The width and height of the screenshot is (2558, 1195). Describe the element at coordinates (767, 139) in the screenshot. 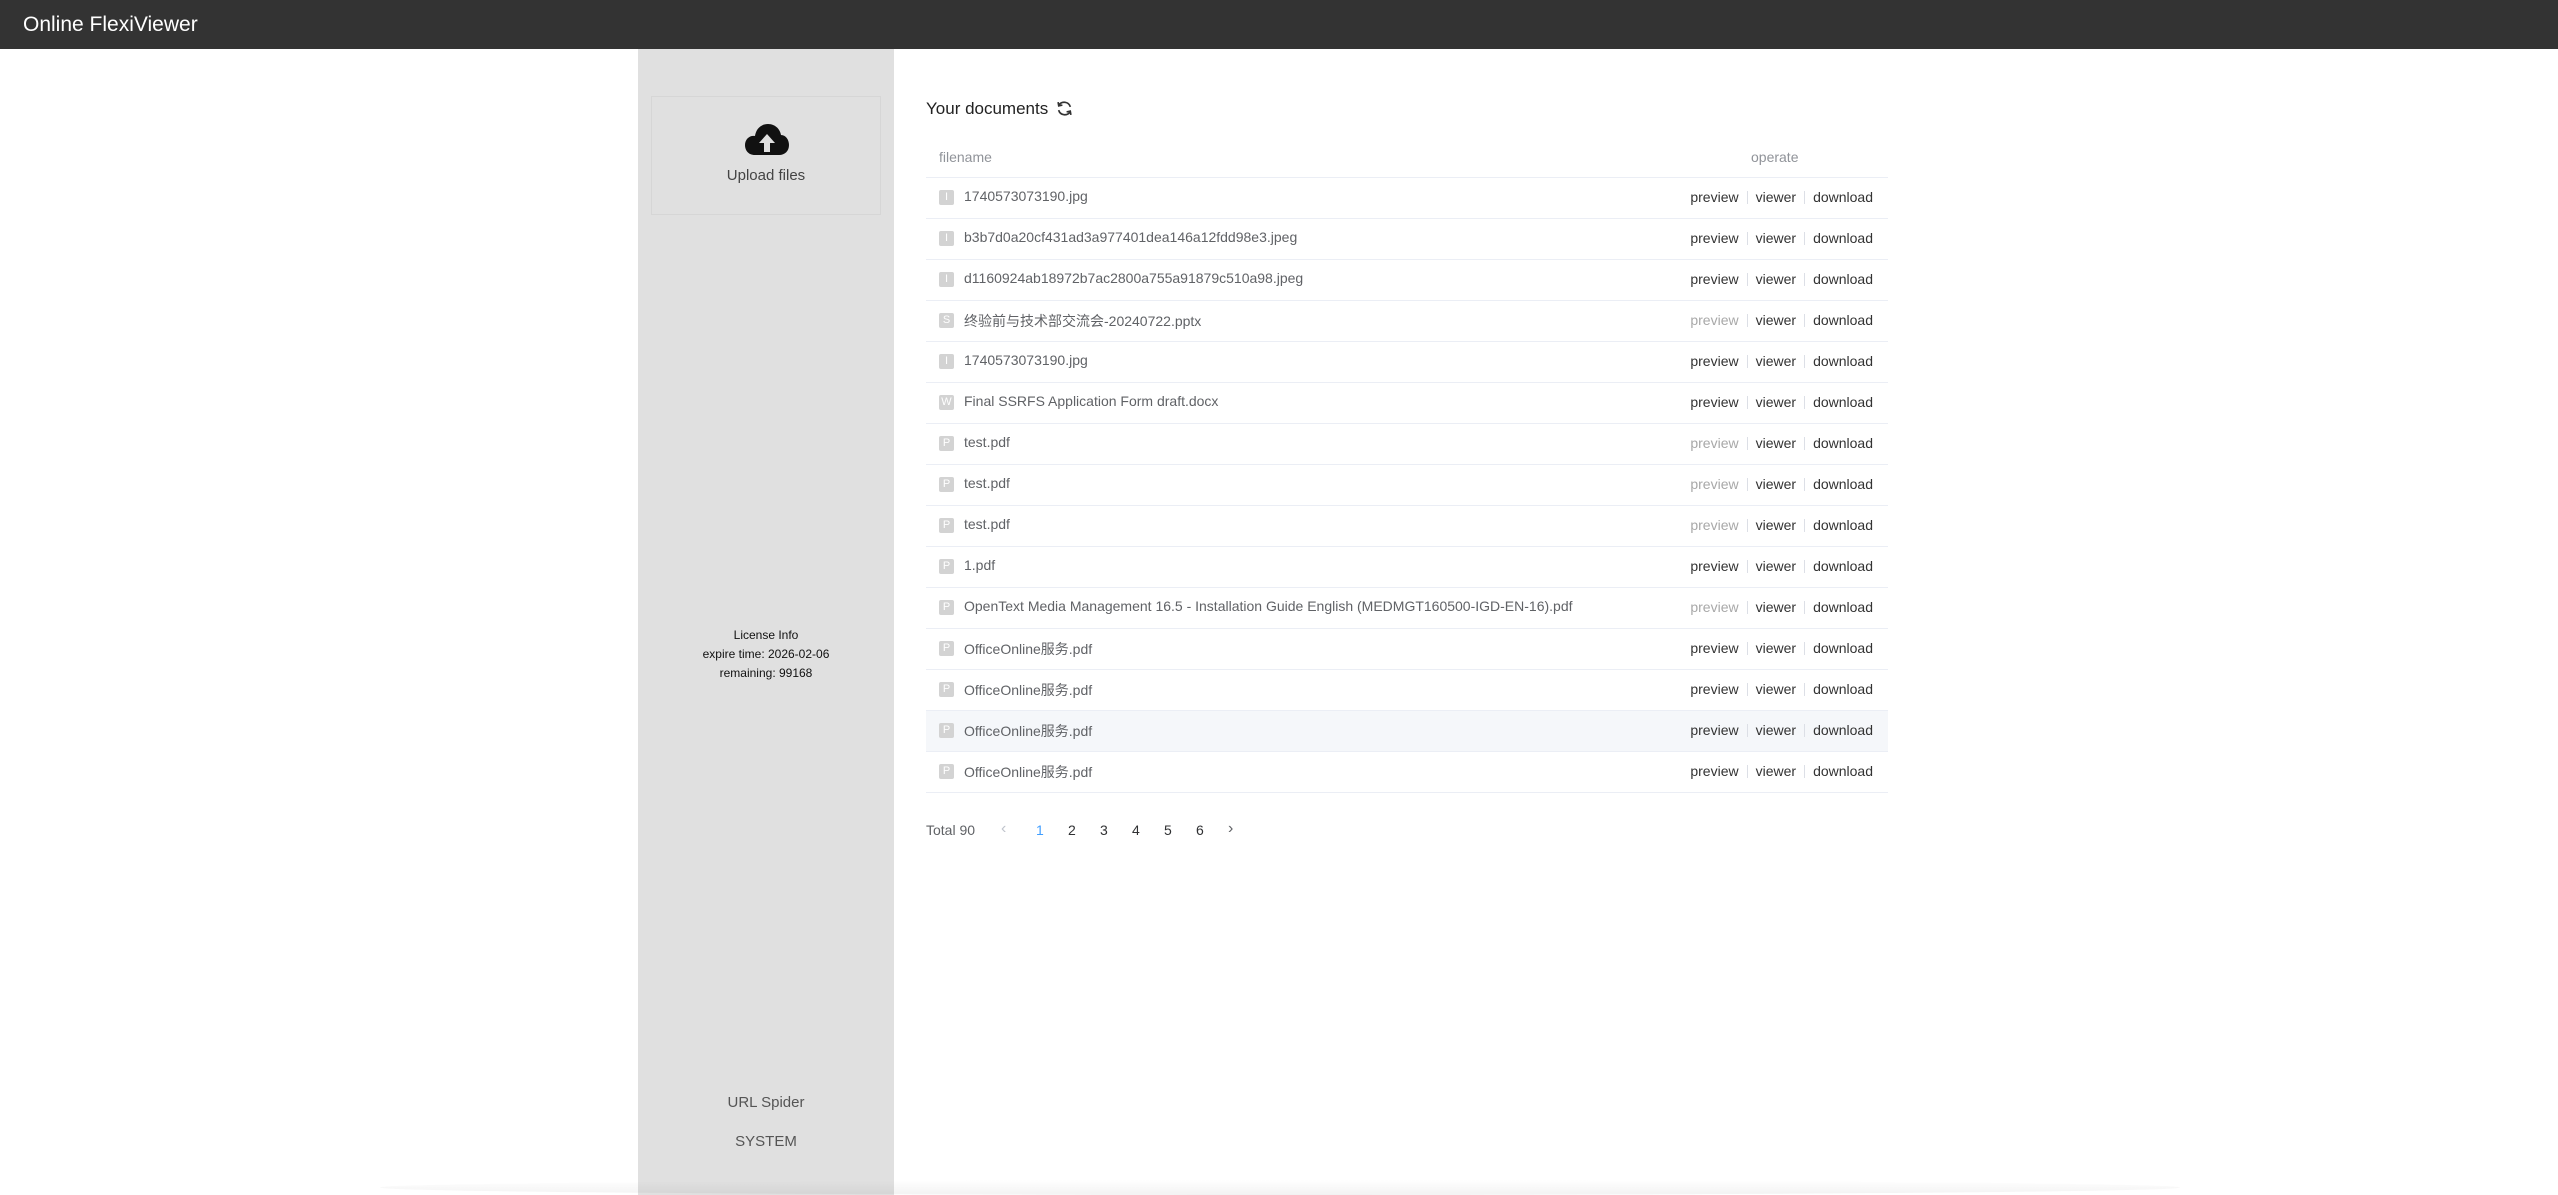

I see `cloud-upload-icon` at that location.